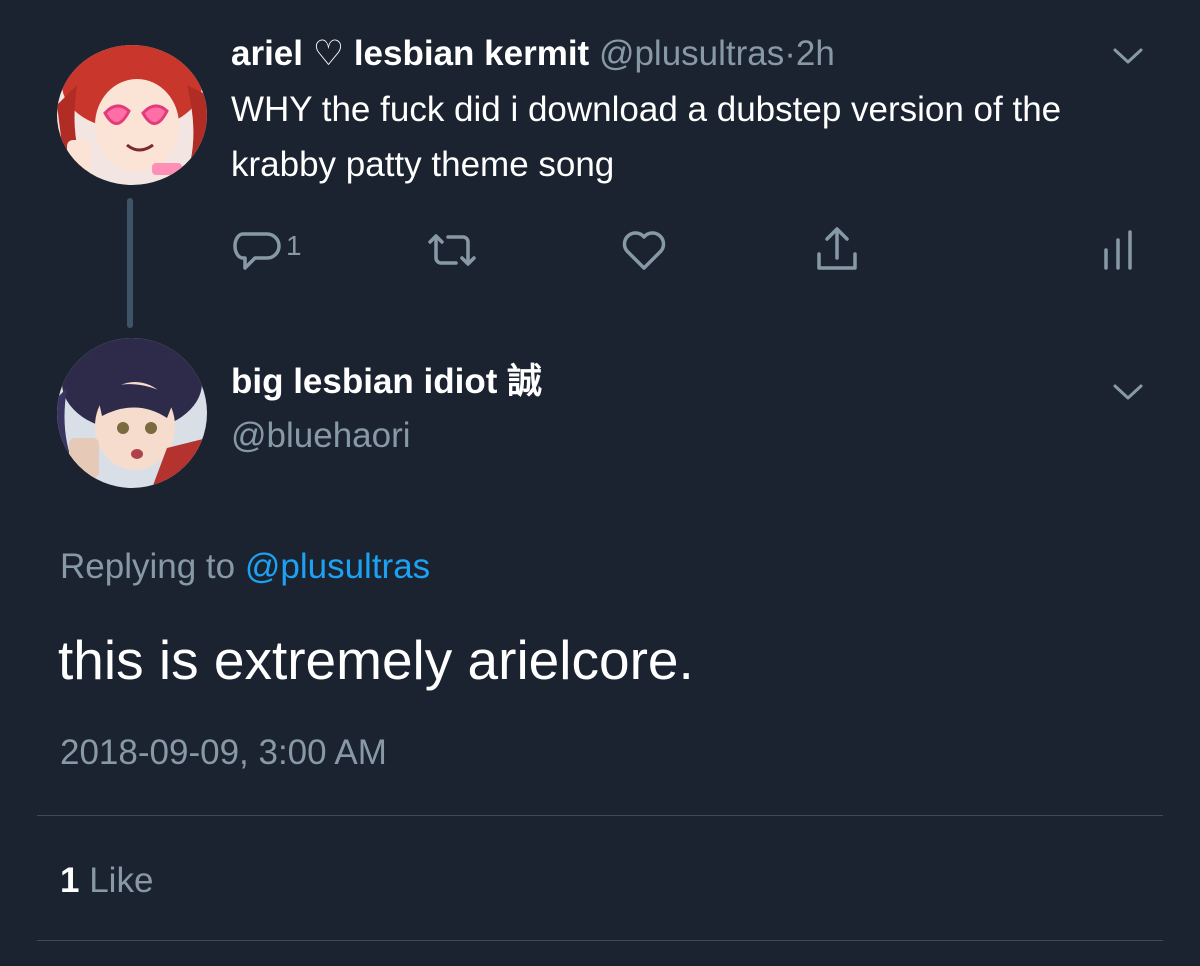 The width and height of the screenshot is (1200, 966). What do you see at coordinates (644, 250) in the screenshot?
I see `like-icon` at bounding box center [644, 250].